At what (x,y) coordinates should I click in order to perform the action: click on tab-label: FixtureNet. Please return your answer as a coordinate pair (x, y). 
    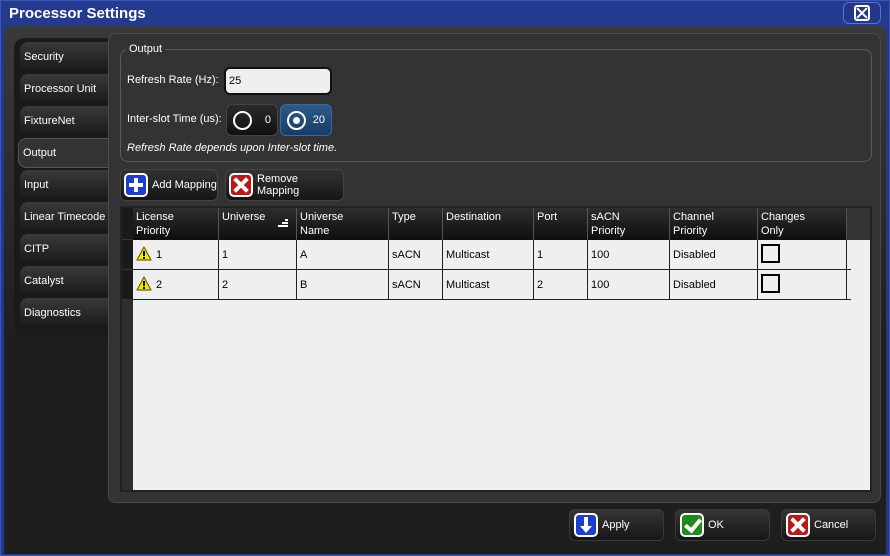
    Looking at the image, I should click on (49, 121).